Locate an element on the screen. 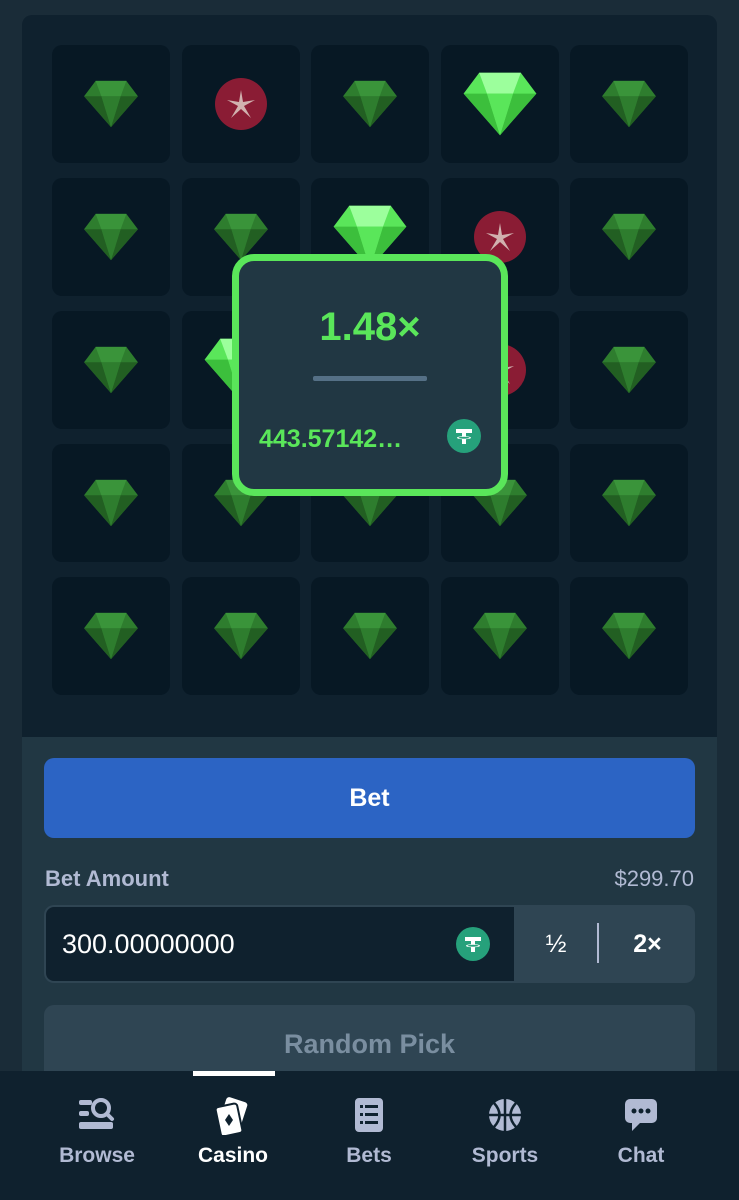 The width and height of the screenshot is (739, 1200). mine-bomb-icon is located at coordinates (241, 104).